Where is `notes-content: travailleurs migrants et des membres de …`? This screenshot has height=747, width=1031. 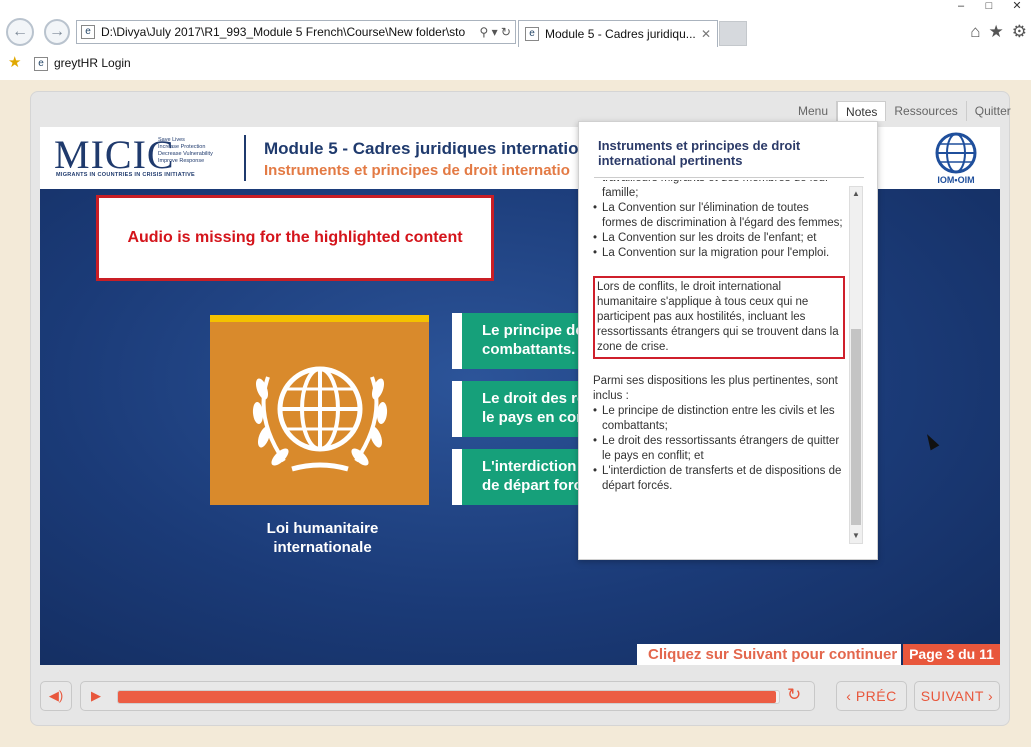 notes-content: travailleurs migrants et des membres de … is located at coordinates (719, 344).